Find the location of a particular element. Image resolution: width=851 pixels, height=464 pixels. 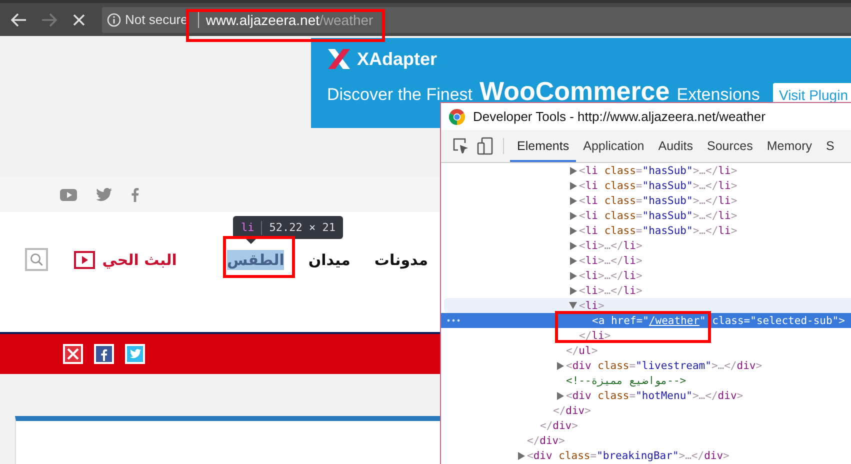

code-line: <div class="breakingBar">…</div> is located at coordinates (628, 456).